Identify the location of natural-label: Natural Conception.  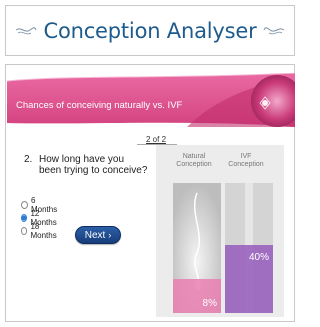
(194, 160).